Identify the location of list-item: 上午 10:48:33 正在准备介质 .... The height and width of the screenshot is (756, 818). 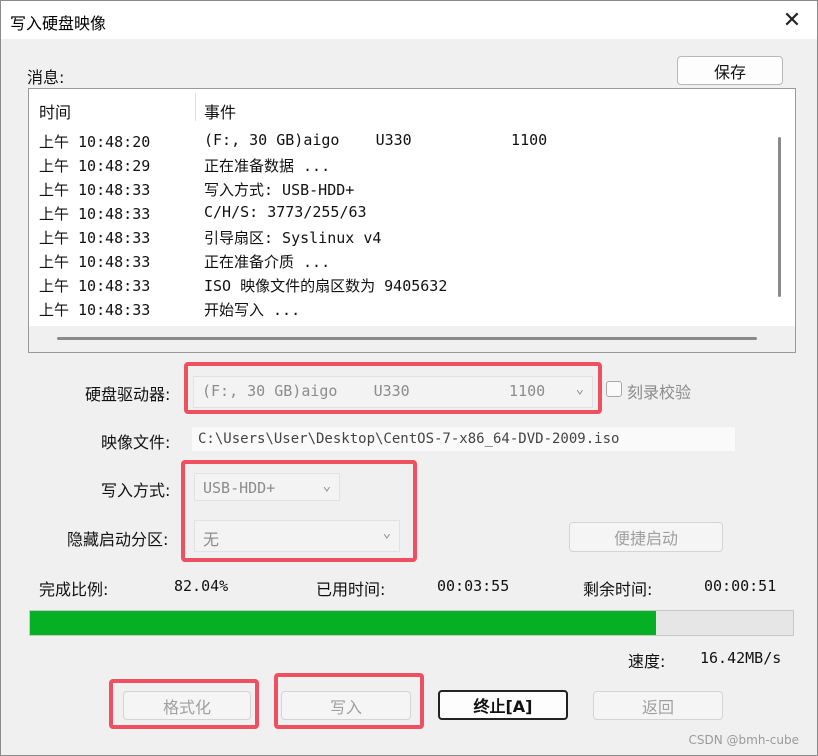
(401, 261).